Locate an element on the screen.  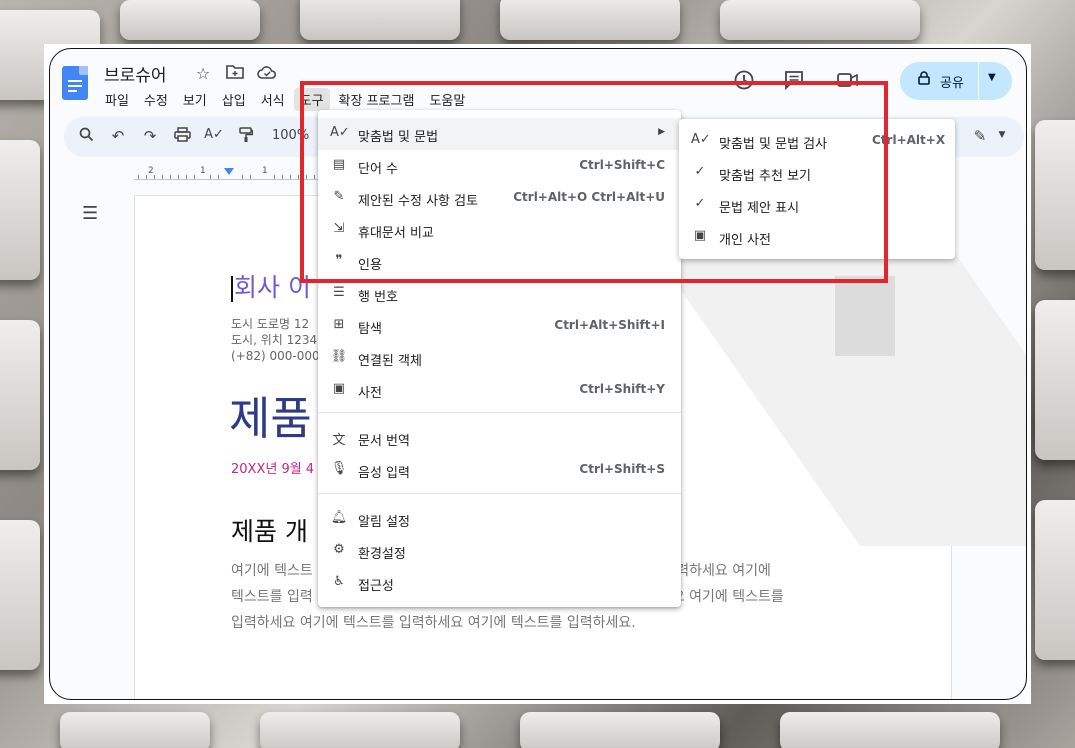
menu-edit: 수정 is located at coordinates (156, 99).